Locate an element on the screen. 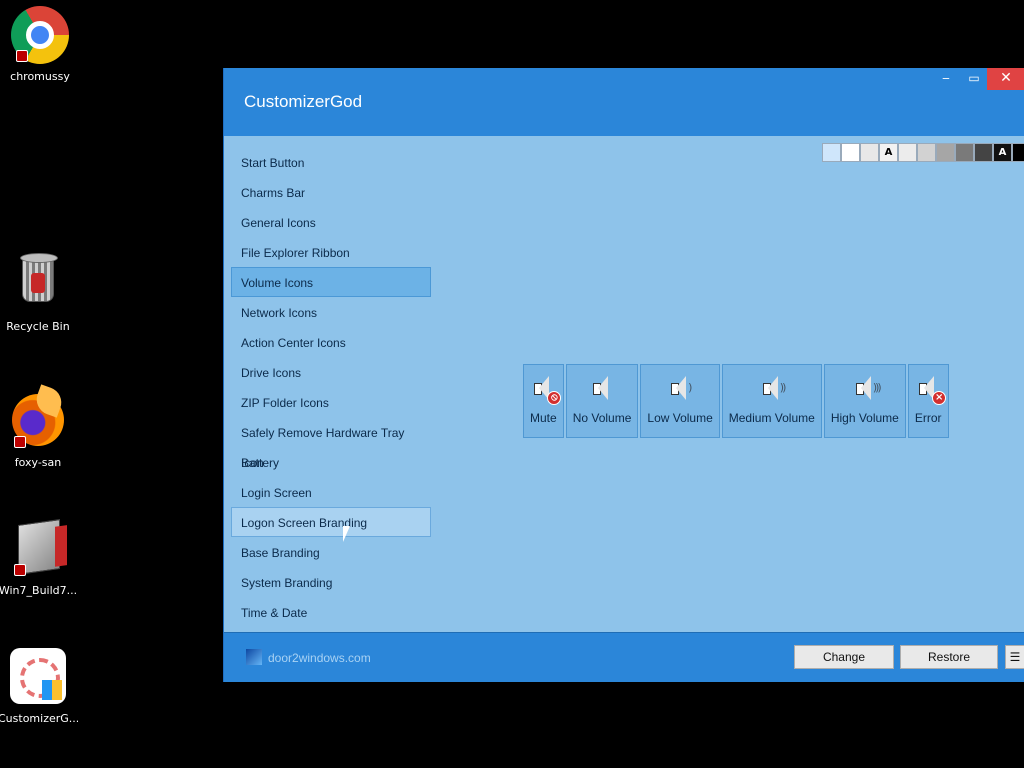 The width and height of the screenshot is (1024, 768). volume-tile-error: × Error is located at coordinates (928, 401).